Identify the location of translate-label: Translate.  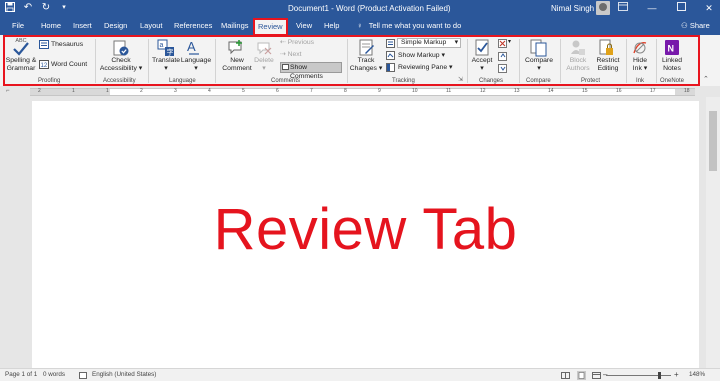
(166, 60).